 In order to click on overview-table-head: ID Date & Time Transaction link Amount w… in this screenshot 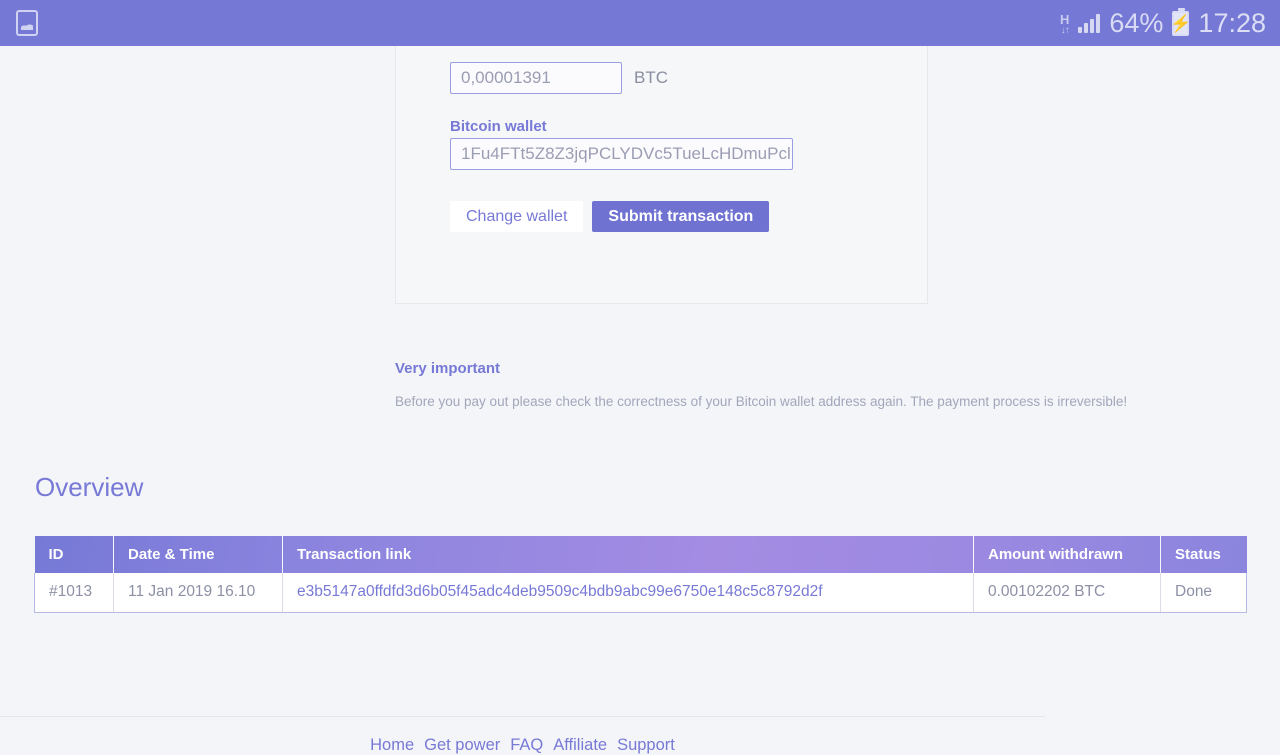, I will do `click(640, 554)`.